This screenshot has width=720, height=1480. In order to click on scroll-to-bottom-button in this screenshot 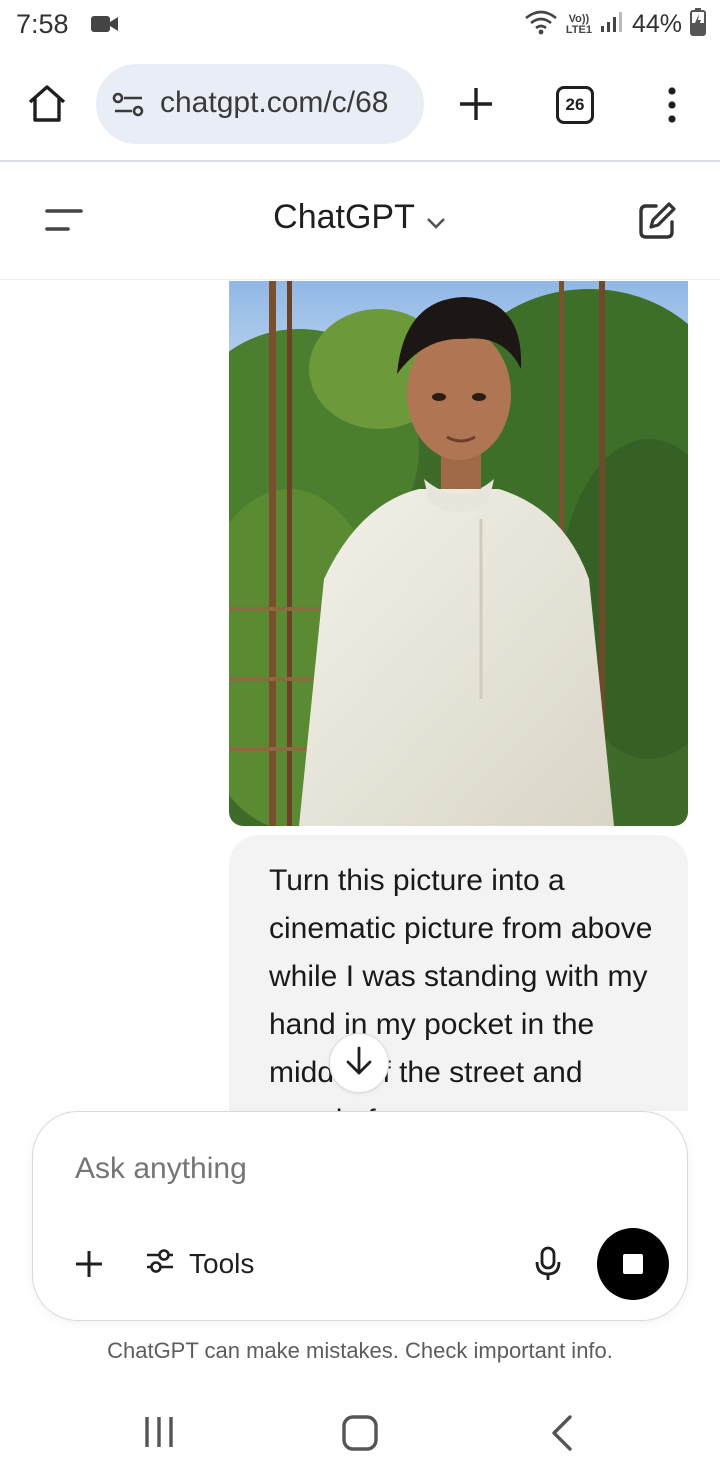, I will do `click(359, 1063)`.